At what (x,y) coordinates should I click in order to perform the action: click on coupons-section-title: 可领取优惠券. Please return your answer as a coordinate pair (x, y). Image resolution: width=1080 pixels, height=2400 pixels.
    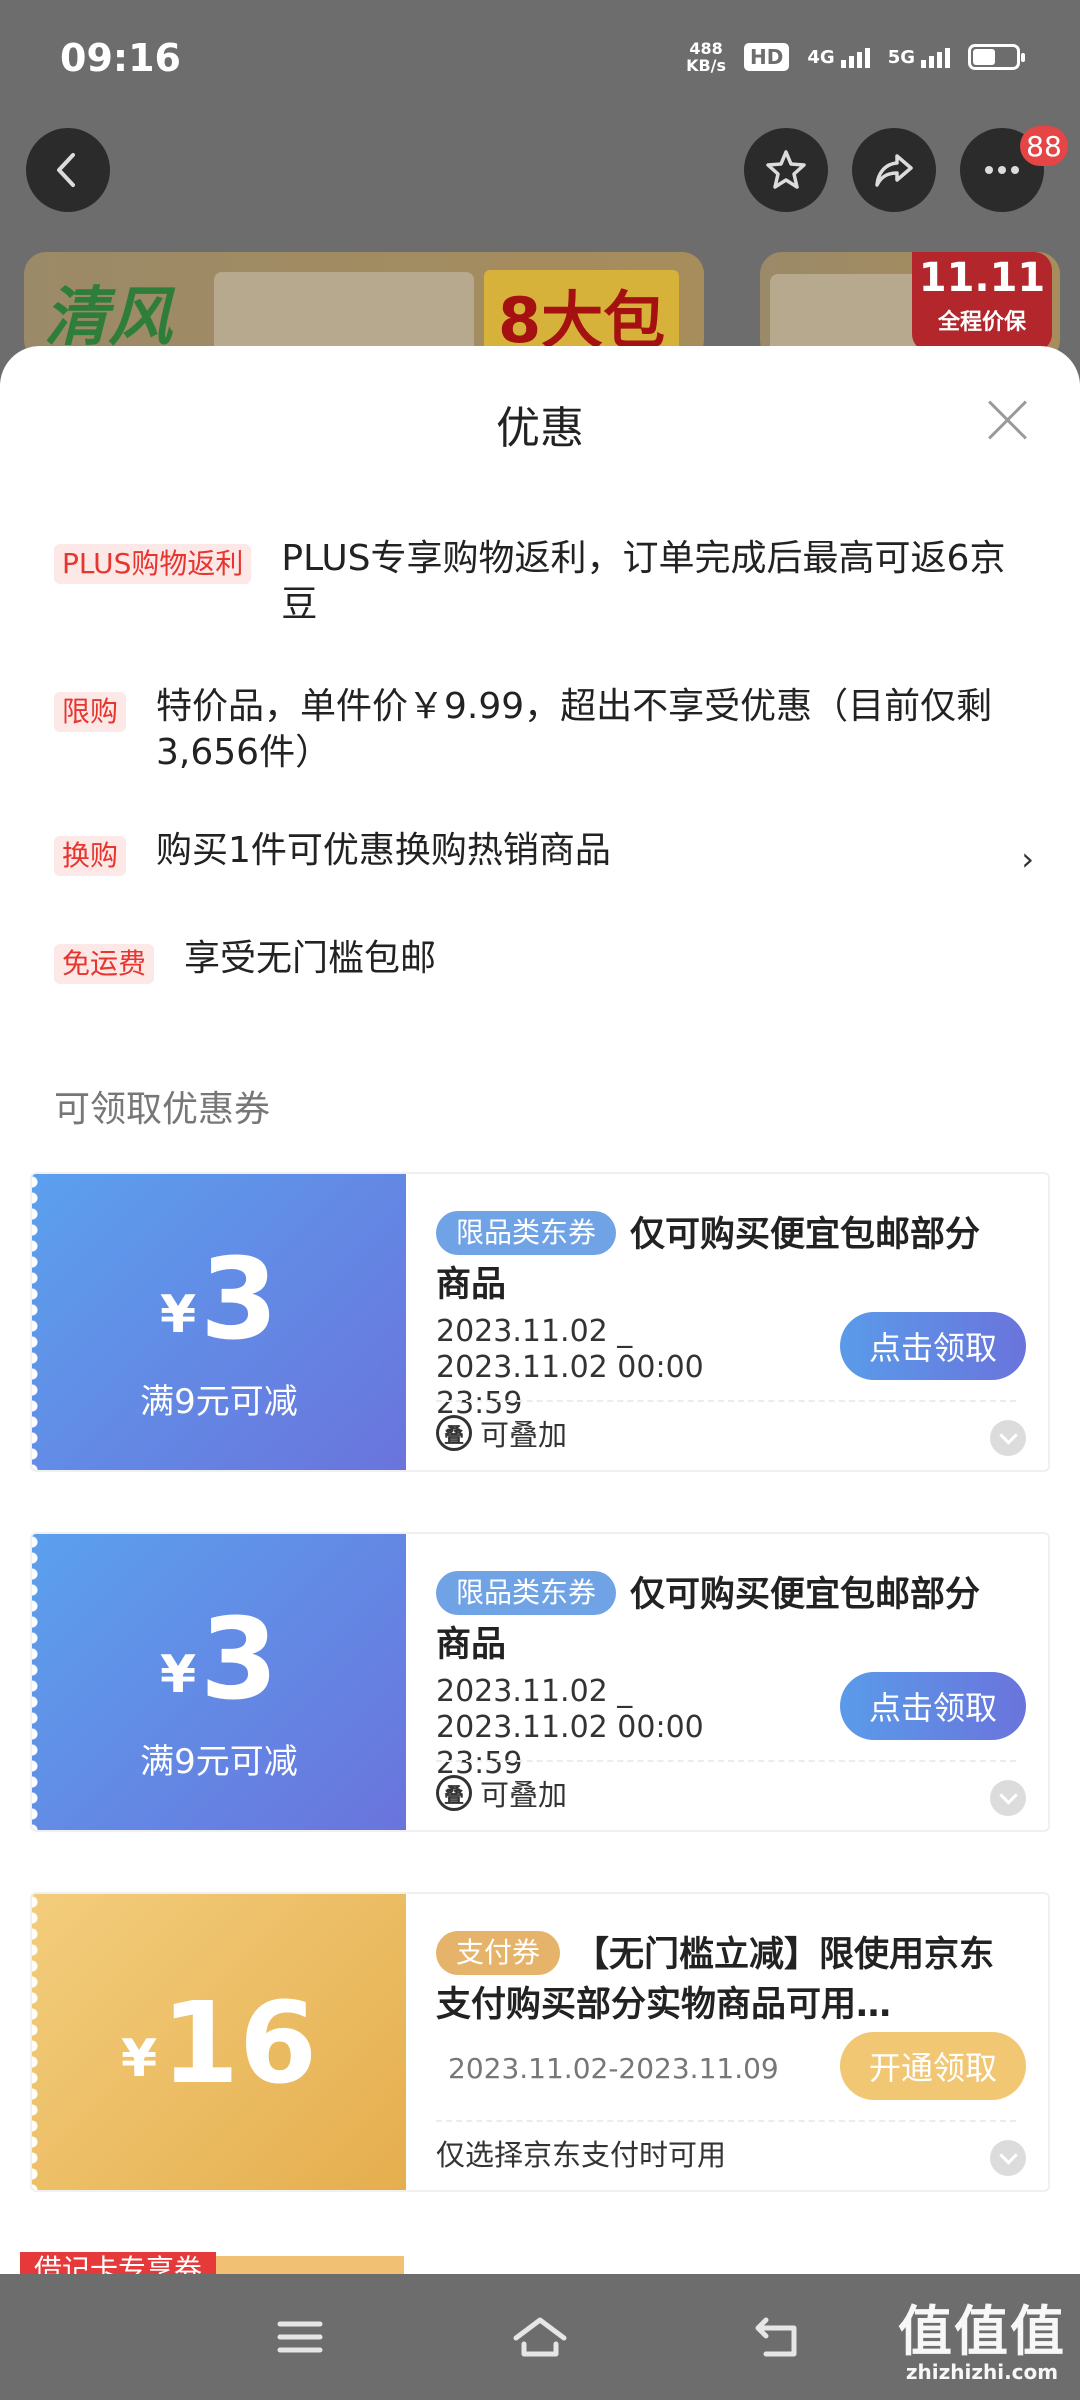
    Looking at the image, I should click on (162, 1109).